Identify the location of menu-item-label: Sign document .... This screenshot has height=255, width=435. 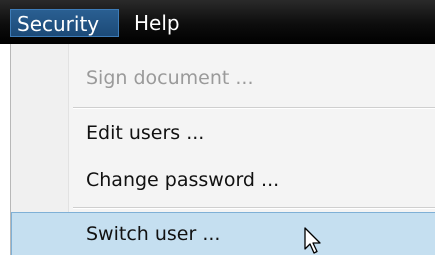
(170, 78).